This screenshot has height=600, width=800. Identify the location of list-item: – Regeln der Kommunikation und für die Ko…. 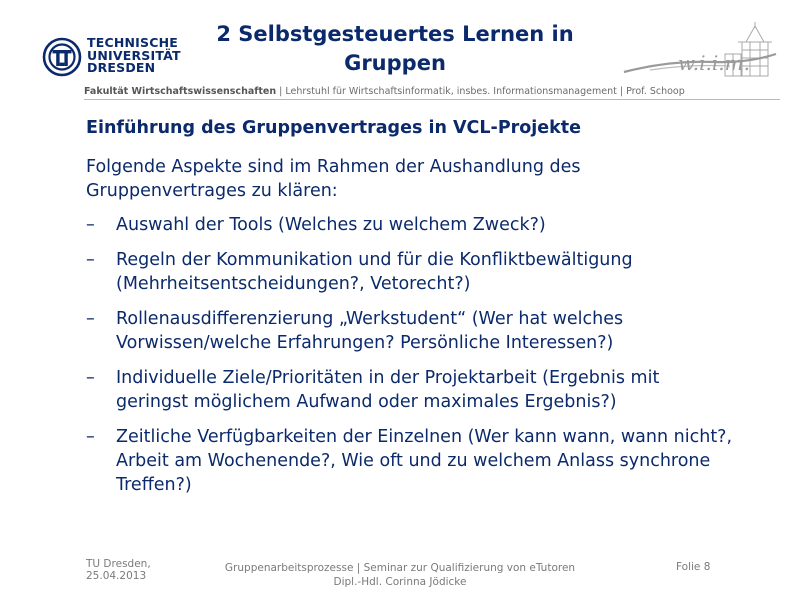
(411, 272).